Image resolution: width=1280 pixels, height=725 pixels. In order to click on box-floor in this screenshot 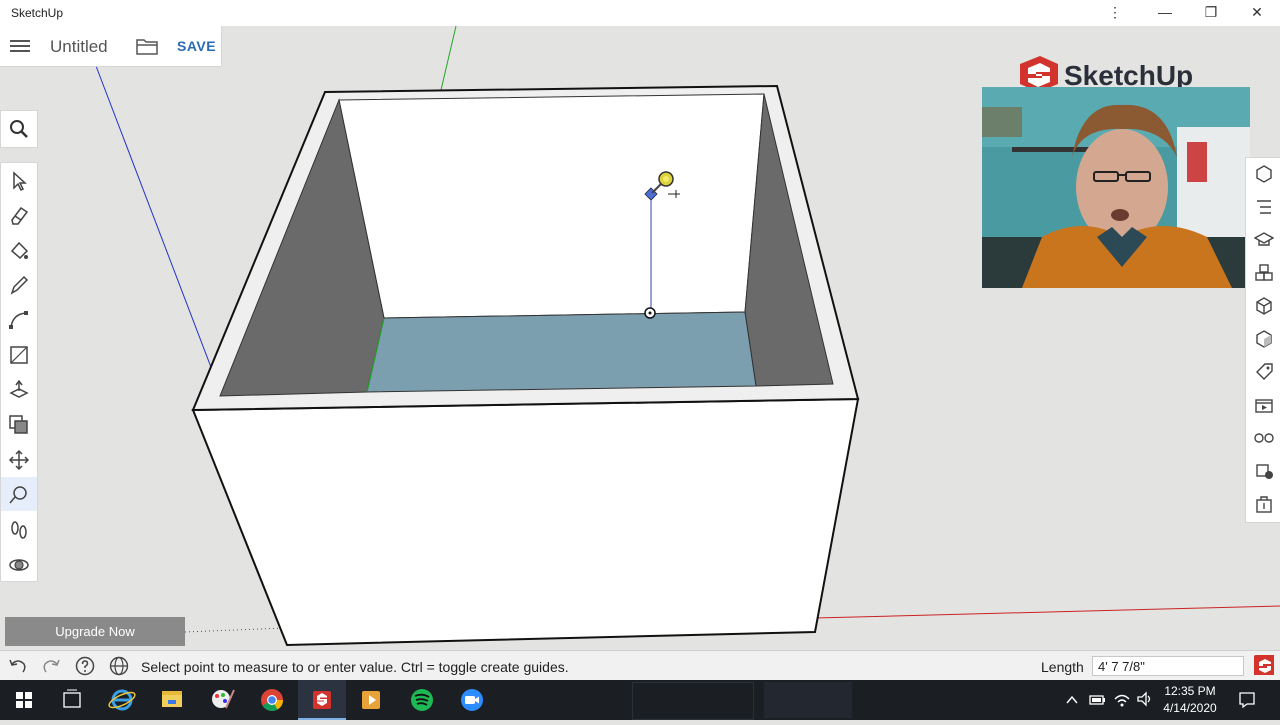, I will do `click(561, 352)`.